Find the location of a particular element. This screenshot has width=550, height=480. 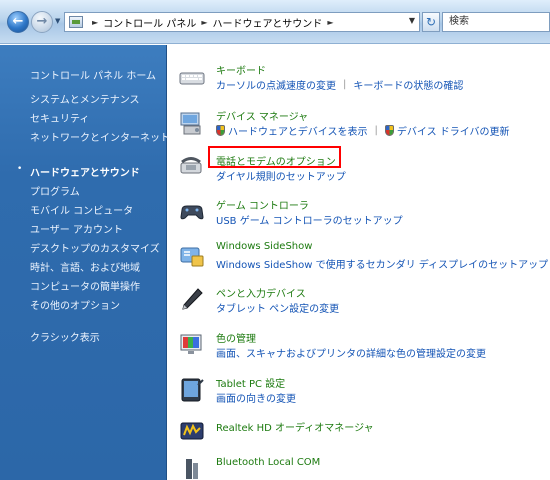

sidebar-item-user-accounts: ユーザー アカウント is located at coordinates (76, 228).